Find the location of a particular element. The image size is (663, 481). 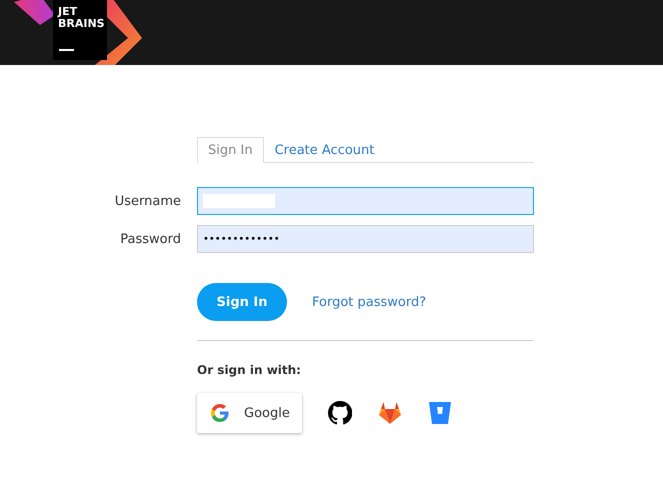

field-label: Password is located at coordinates (150, 239).